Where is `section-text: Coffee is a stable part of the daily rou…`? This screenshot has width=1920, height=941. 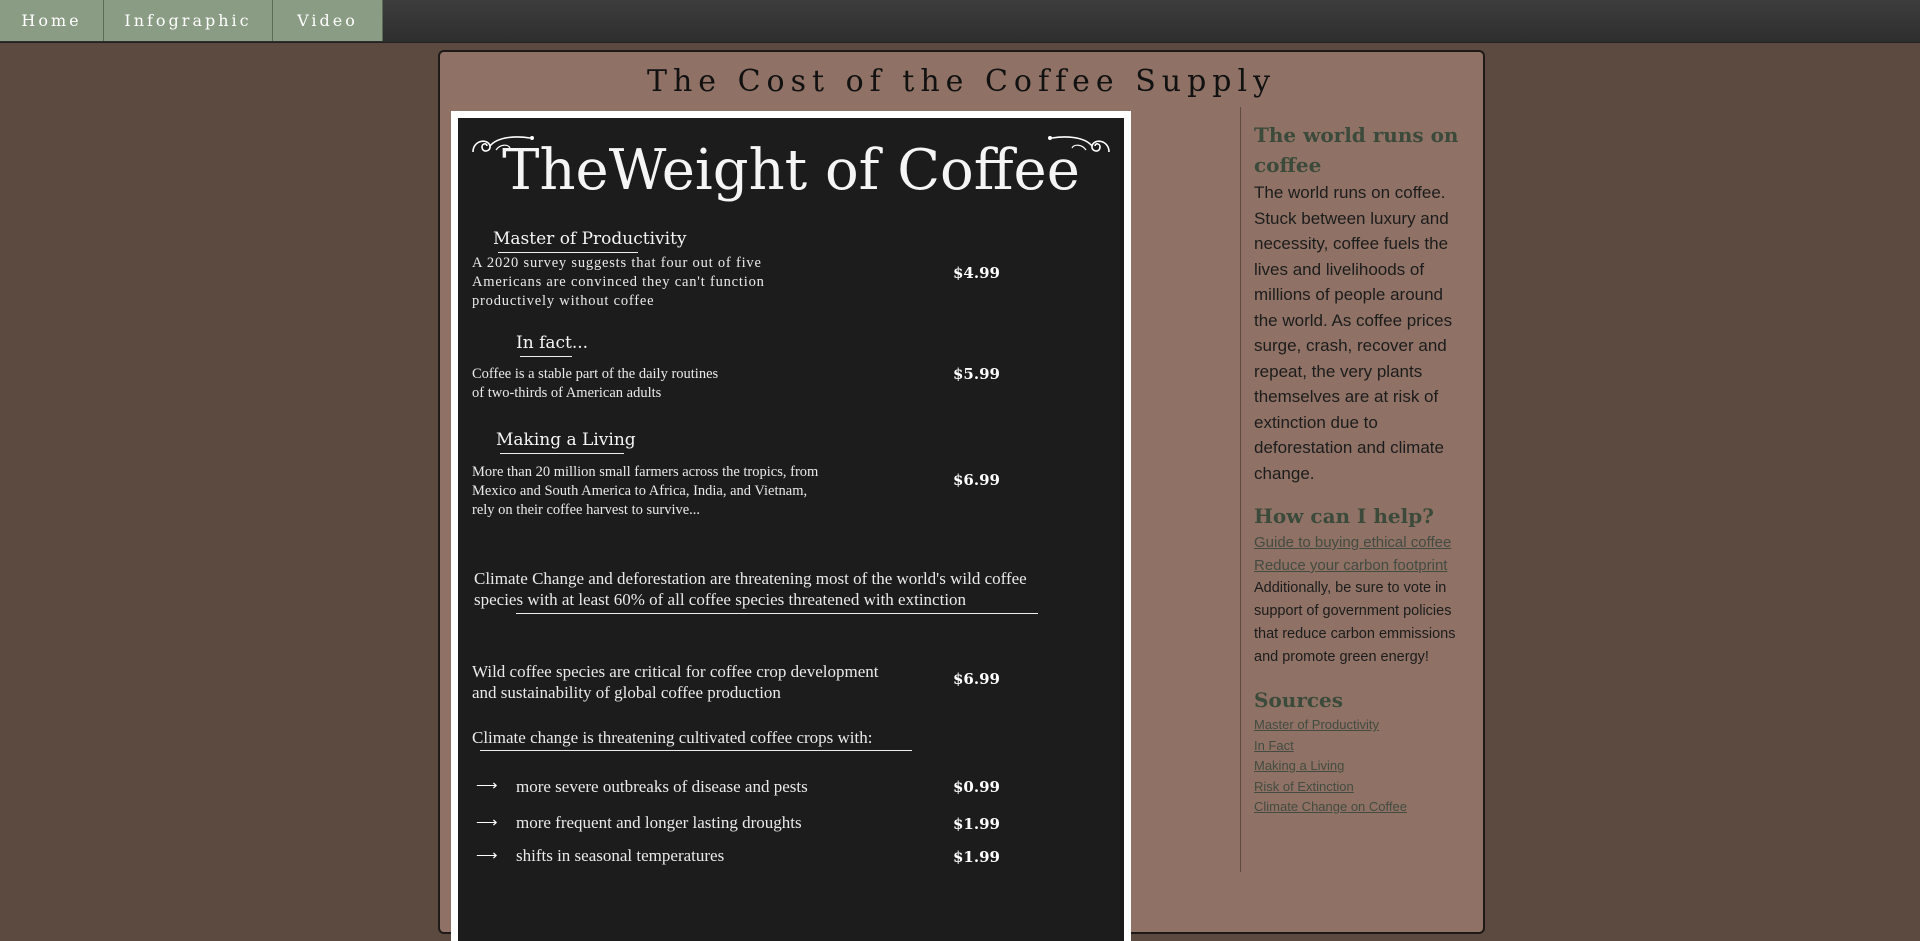 section-text: Coffee is a stable part of the daily rou… is located at coordinates (595, 383).